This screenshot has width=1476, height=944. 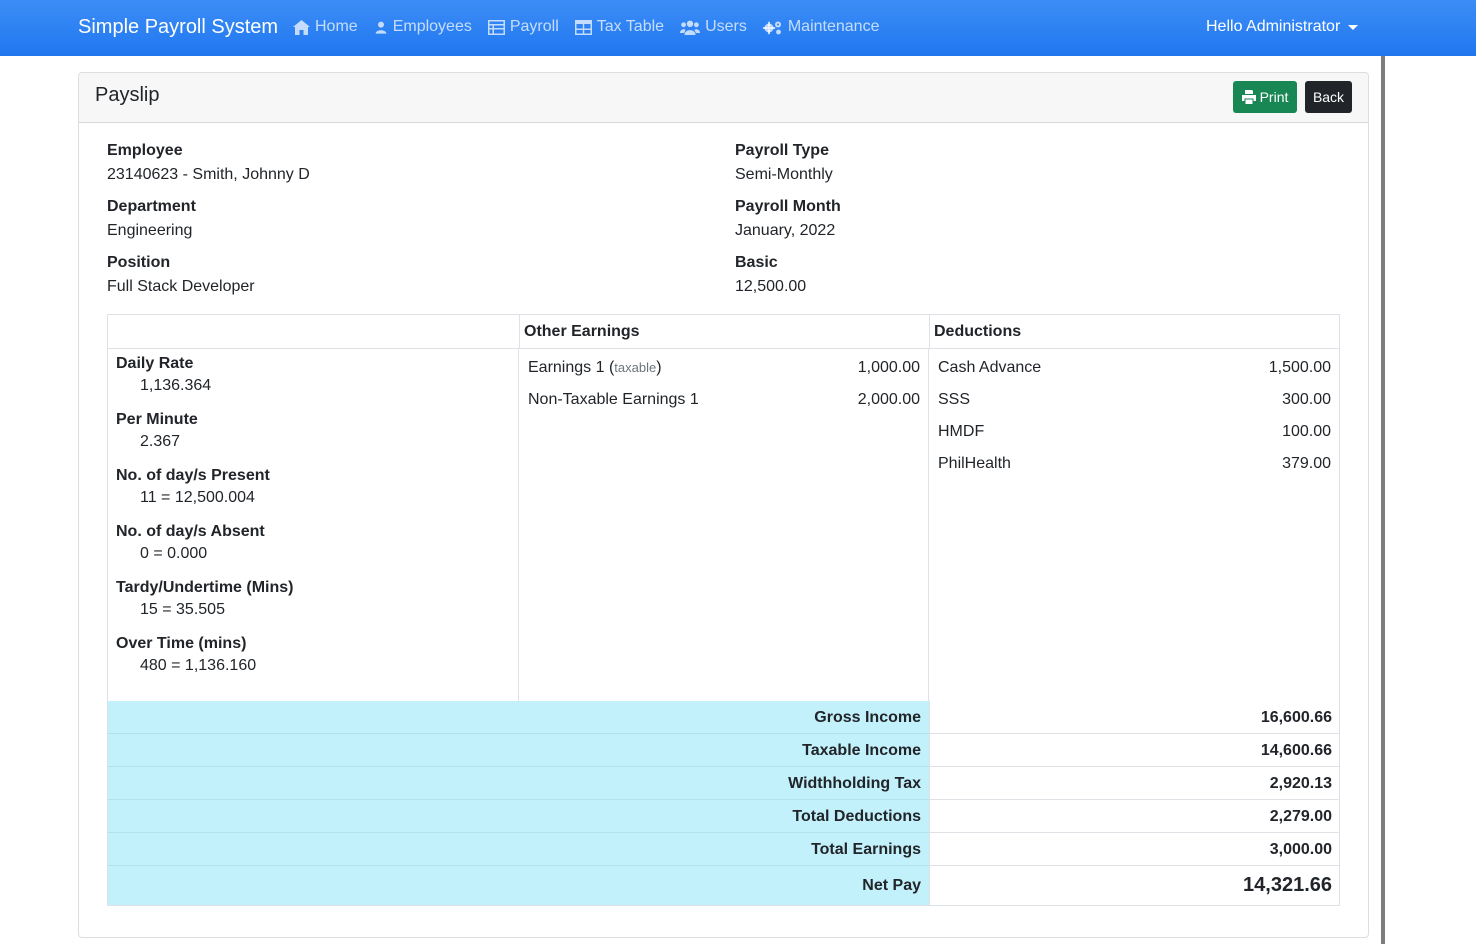 I want to click on summary-value: 16,600.66, so click(x=1134, y=717).